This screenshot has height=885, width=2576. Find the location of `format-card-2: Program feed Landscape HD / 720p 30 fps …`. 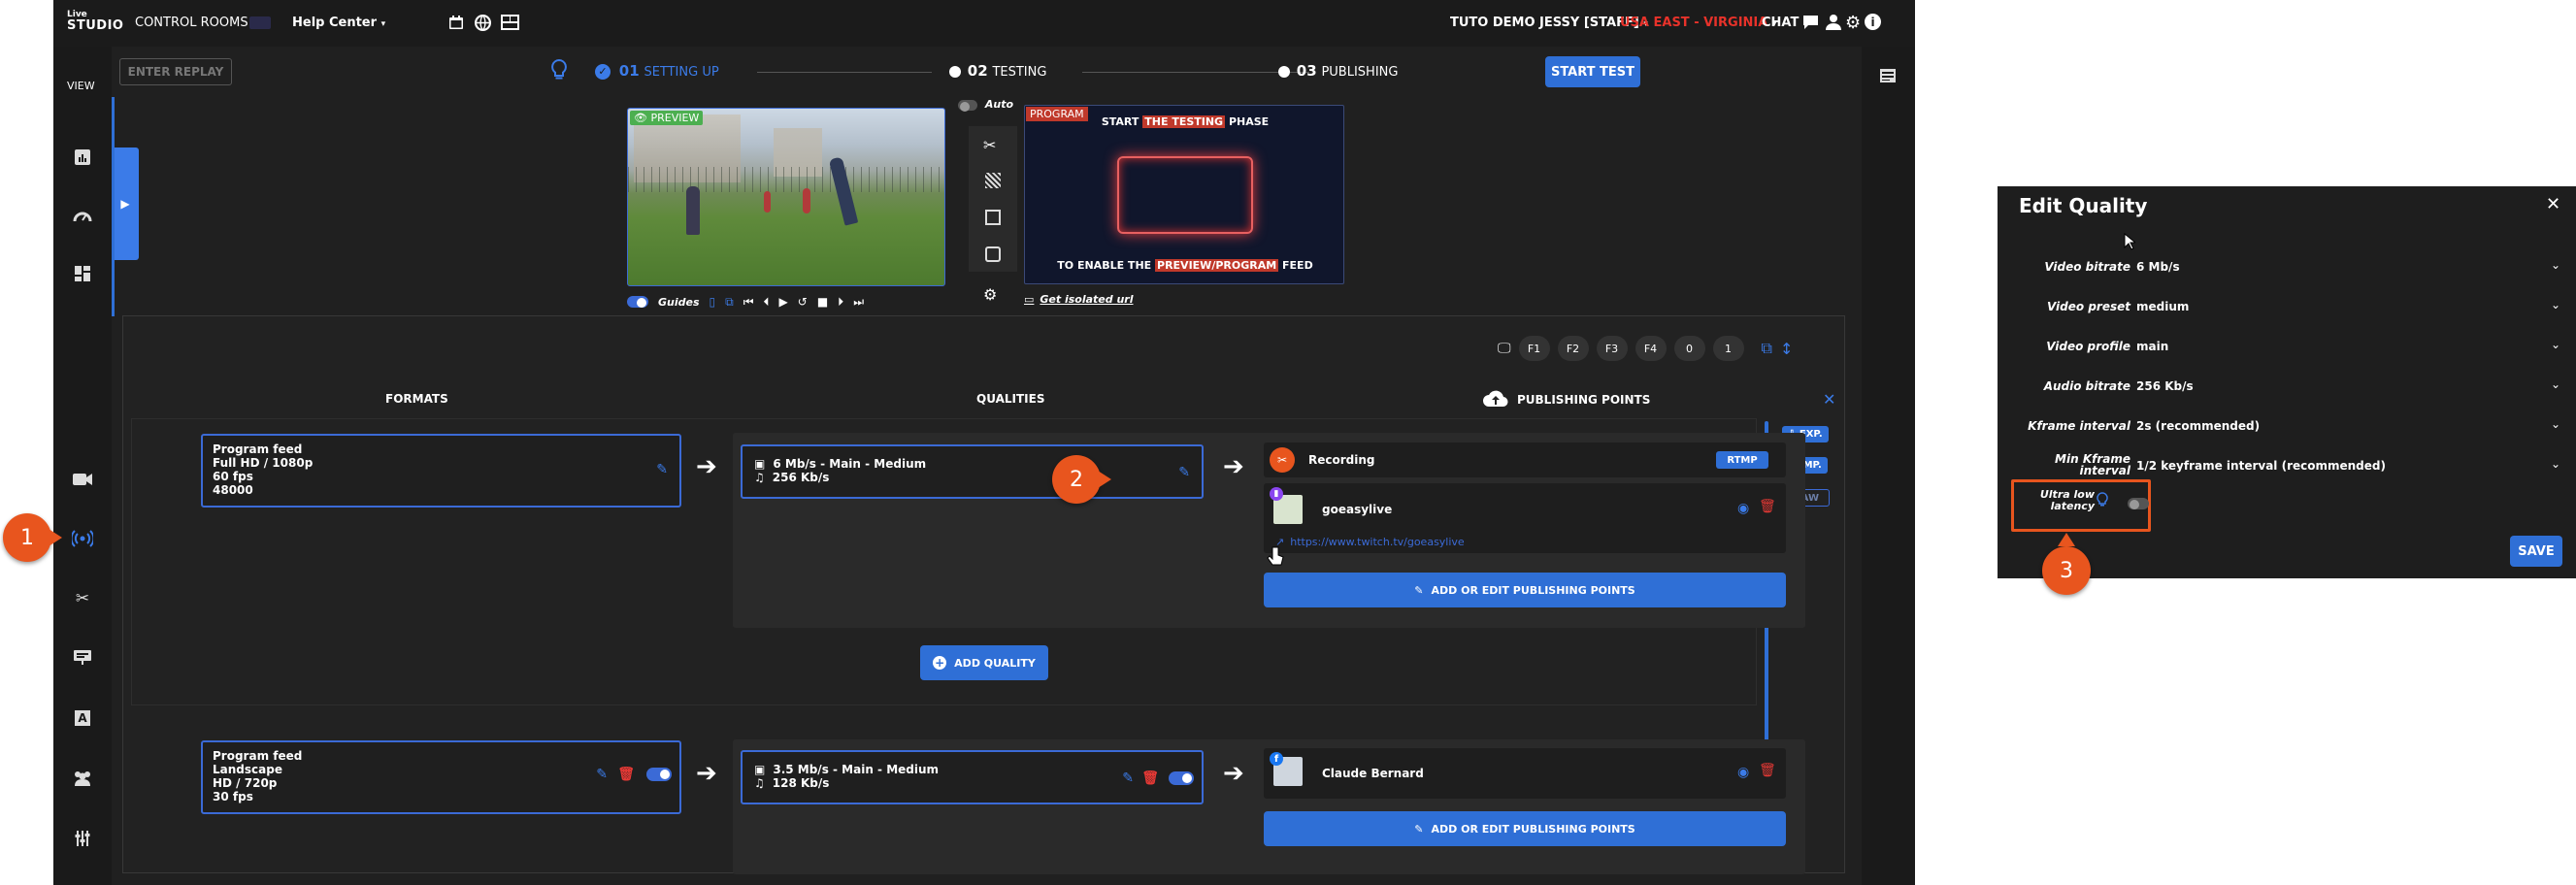

format-card-2: Program feed Landscape HD / 720p 30 fps … is located at coordinates (441, 777).